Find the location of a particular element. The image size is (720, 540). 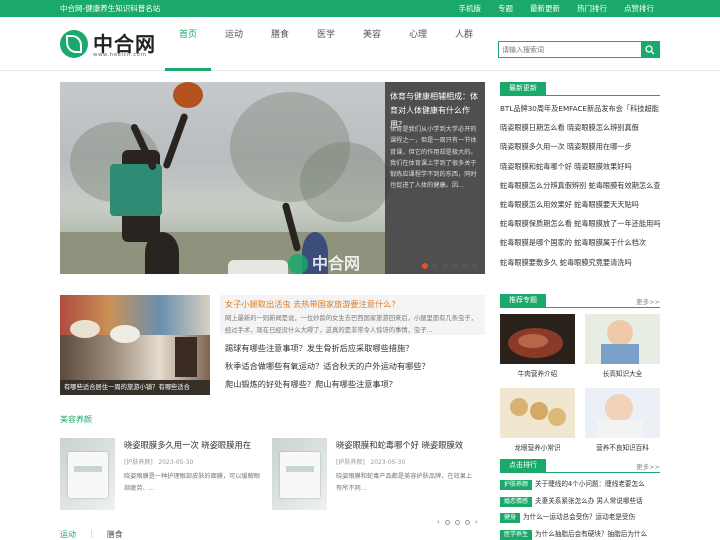

tab-sports: 运动 is located at coordinates (68, 534).